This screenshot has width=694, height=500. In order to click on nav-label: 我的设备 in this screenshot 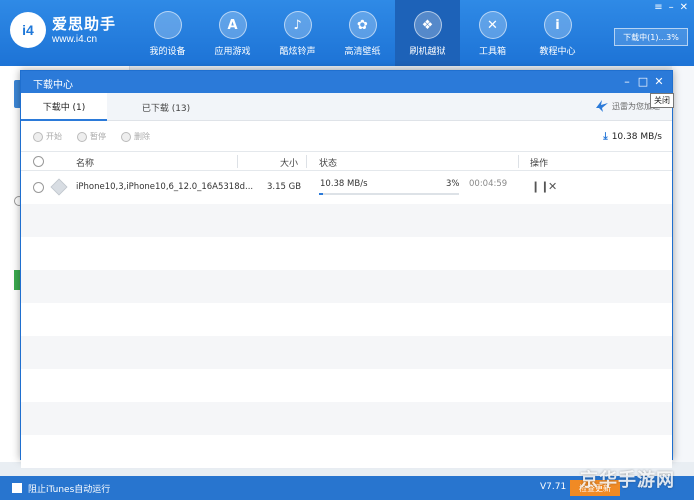, I will do `click(167, 52)`.